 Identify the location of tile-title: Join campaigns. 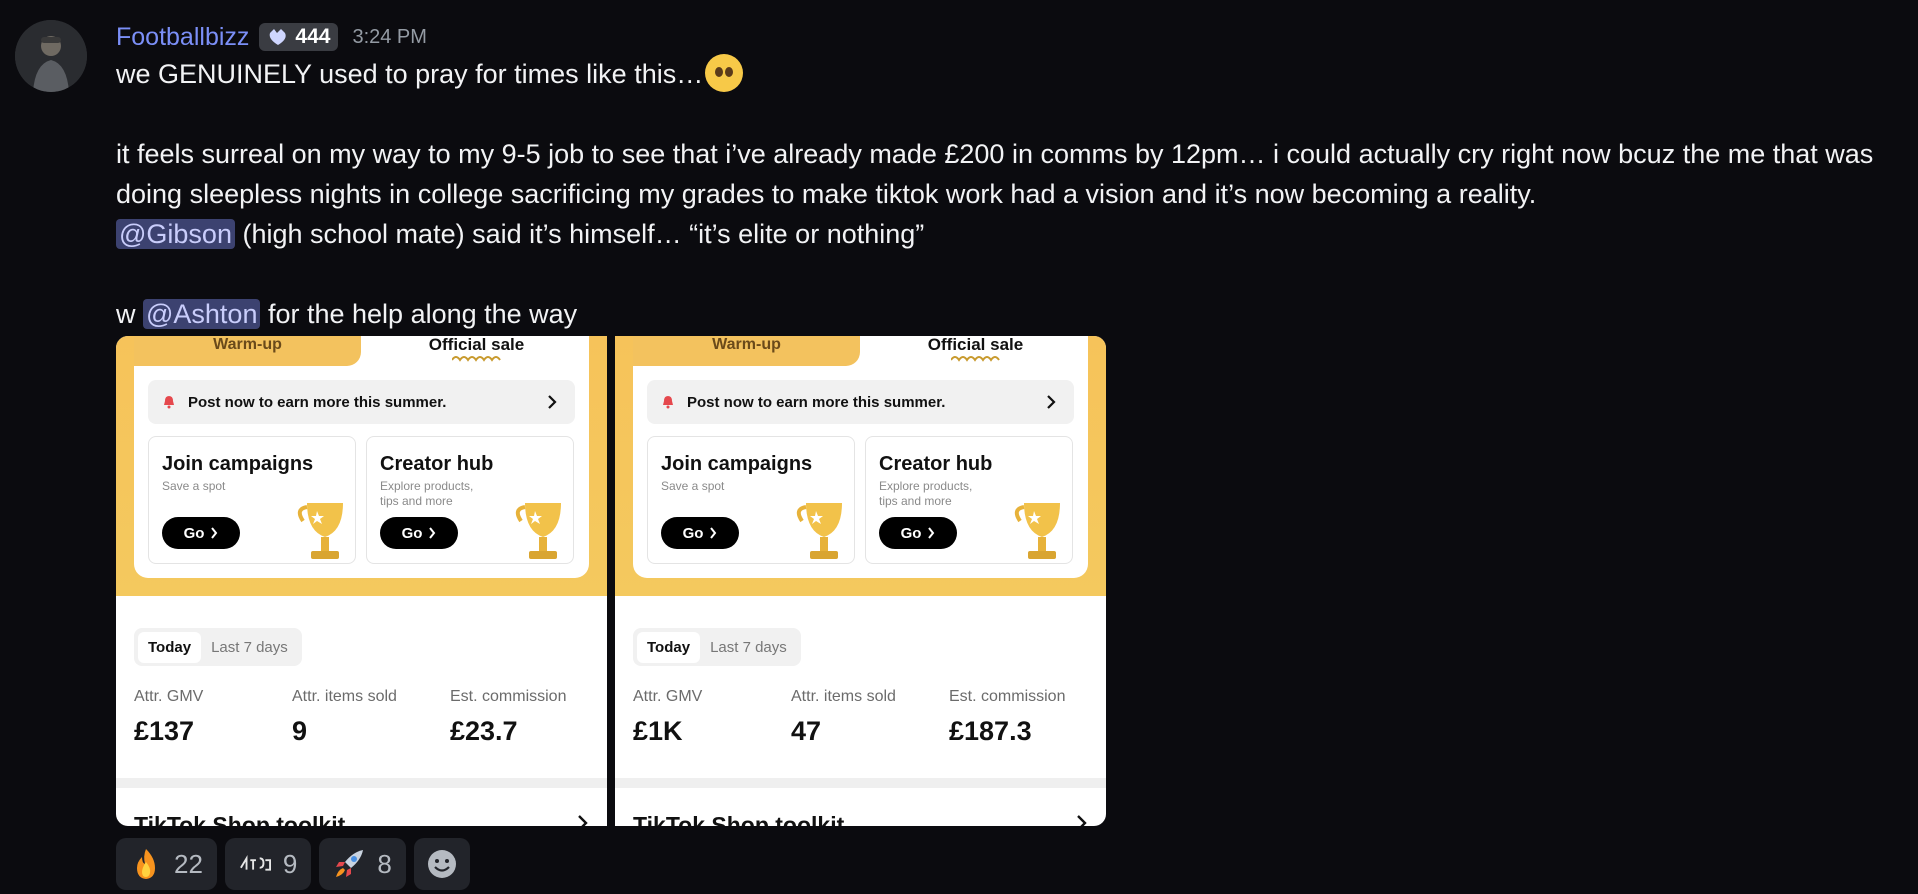
(238, 464).